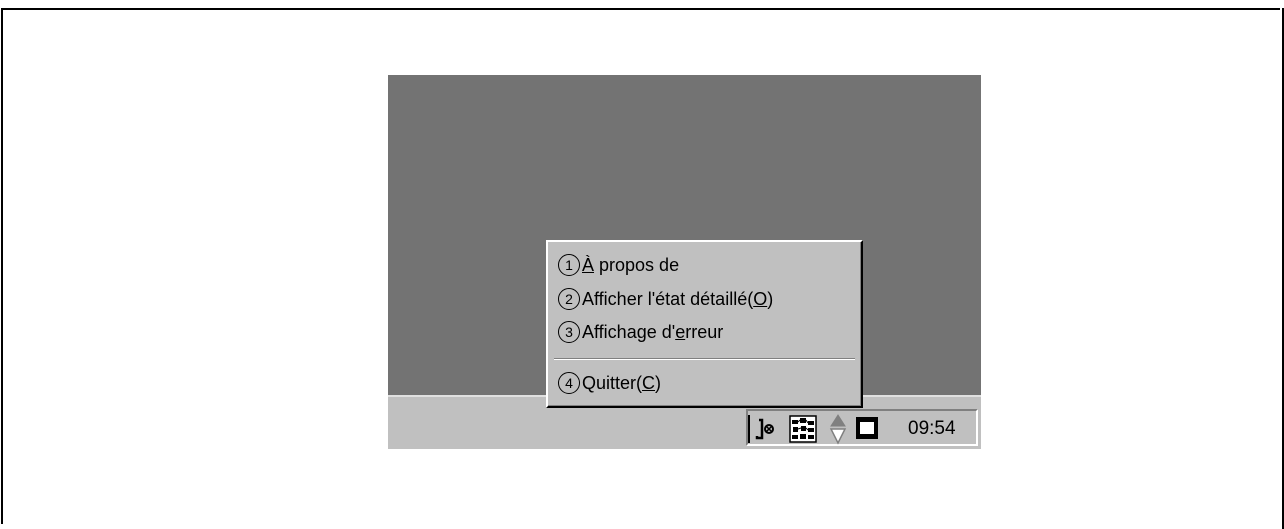 This screenshot has height=529, width=1284. I want to click on speaker-icon, so click(838, 429).